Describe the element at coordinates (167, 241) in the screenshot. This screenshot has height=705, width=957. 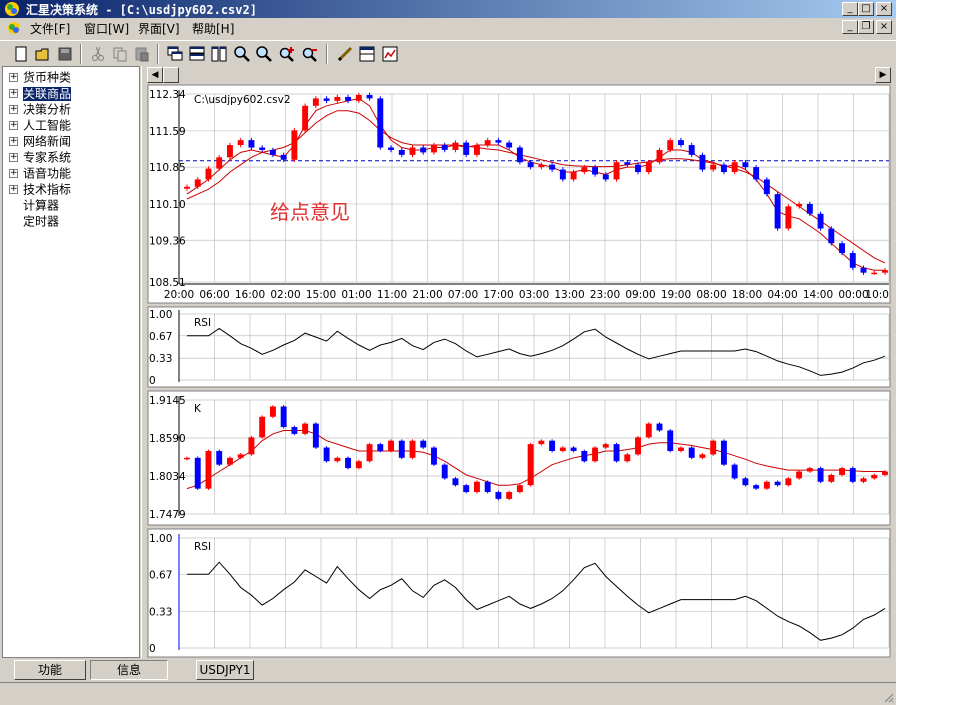
I see `y-tick-label: 109.36` at that location.